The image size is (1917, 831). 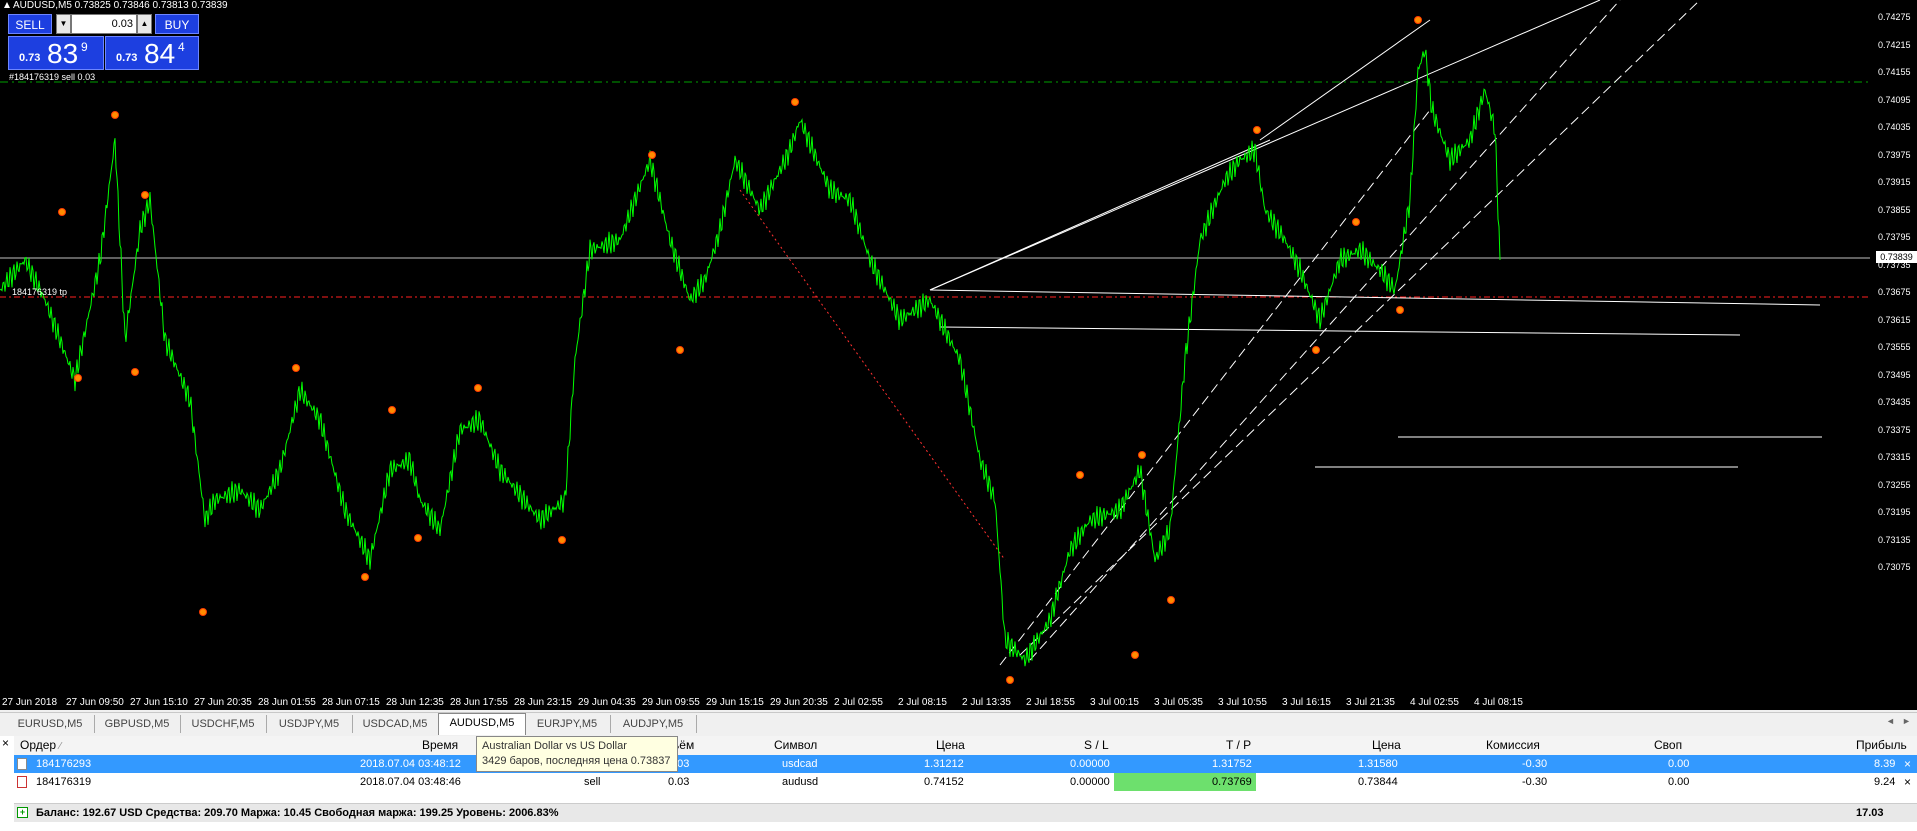 What do you see at coordinates (576, 761) in the screenshot?
I see `tooltip-line2: 3429 баров, последняя цена 0.73837` at bounding box center [576, 761].